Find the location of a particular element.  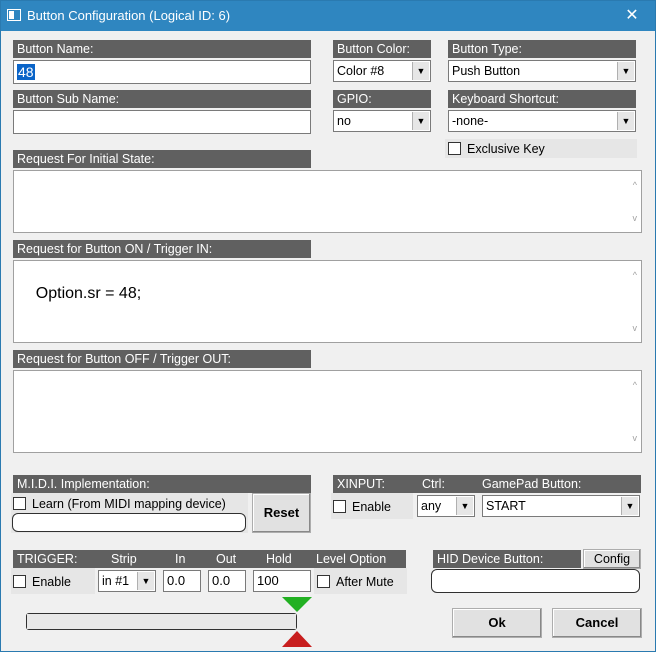

keyboard-shortcut-value: -none- is located at coordinates (470, 121).